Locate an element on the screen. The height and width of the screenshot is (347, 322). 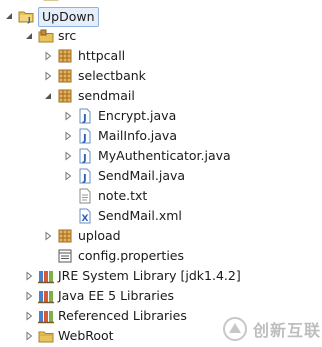
xml-file-icon: X is located at coordinates (85, 216).